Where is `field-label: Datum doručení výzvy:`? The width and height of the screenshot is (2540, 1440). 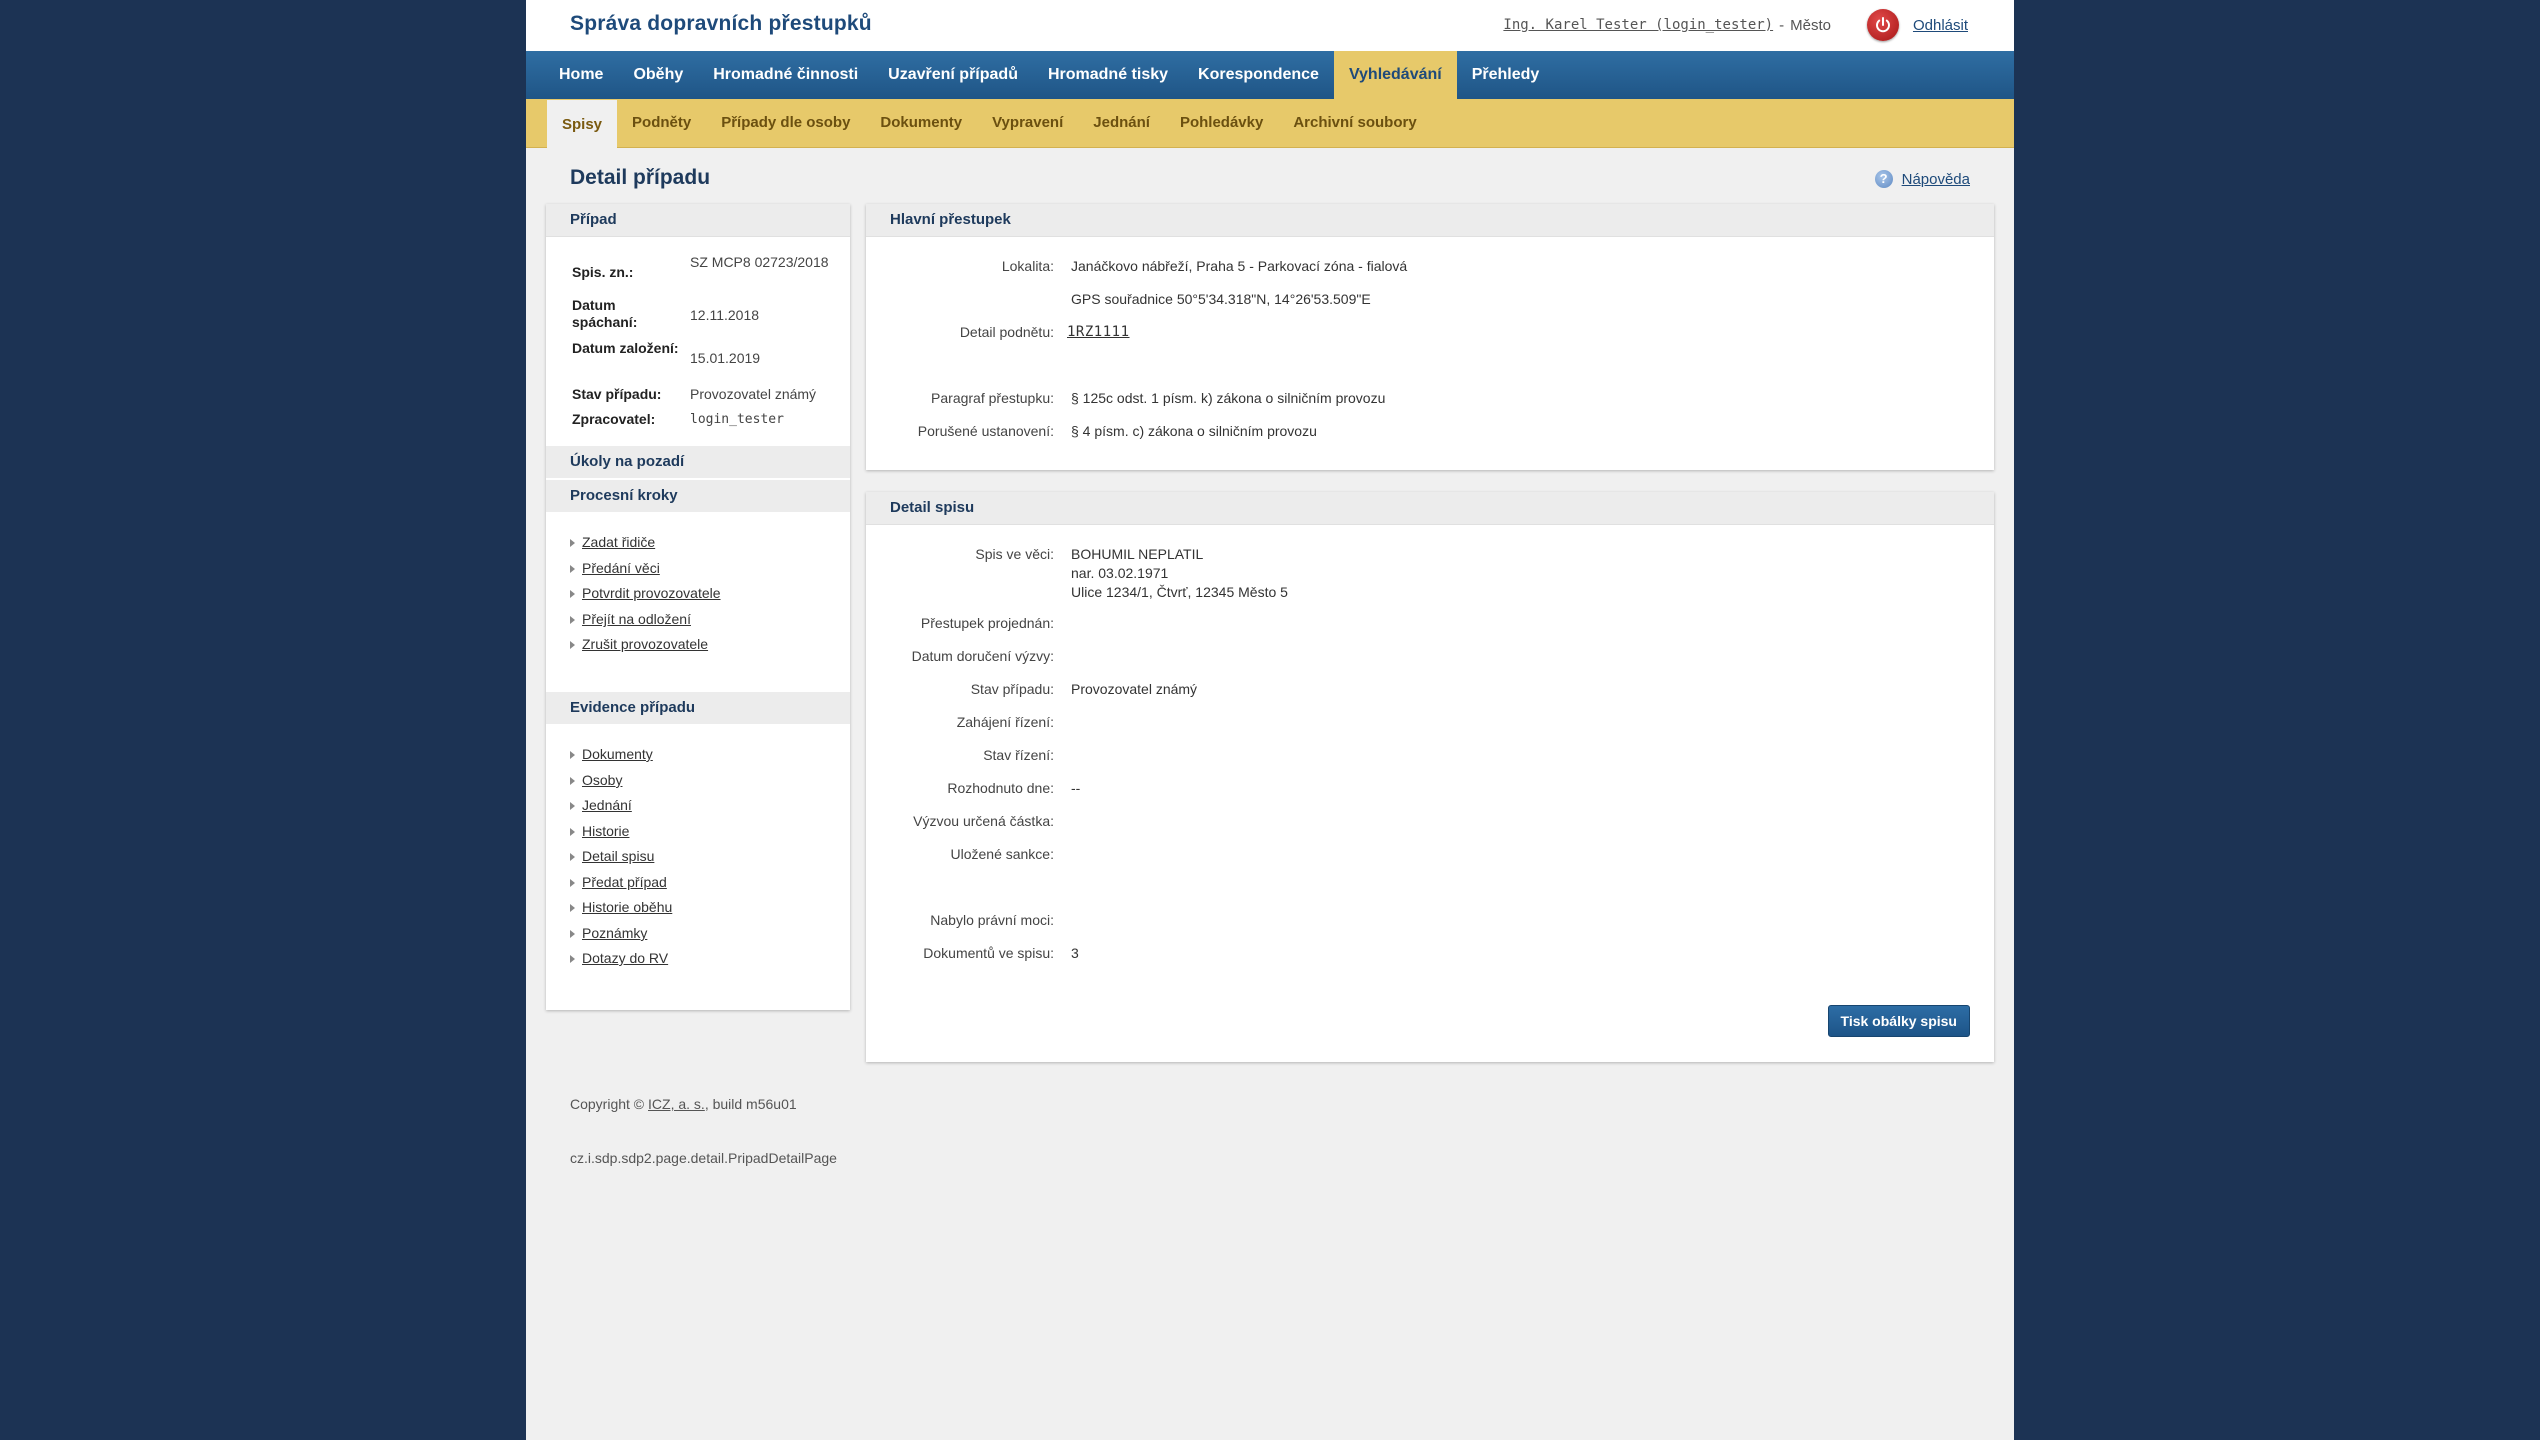 field-label: Datum doručení výzvy: is located at coordinates (982, 656).